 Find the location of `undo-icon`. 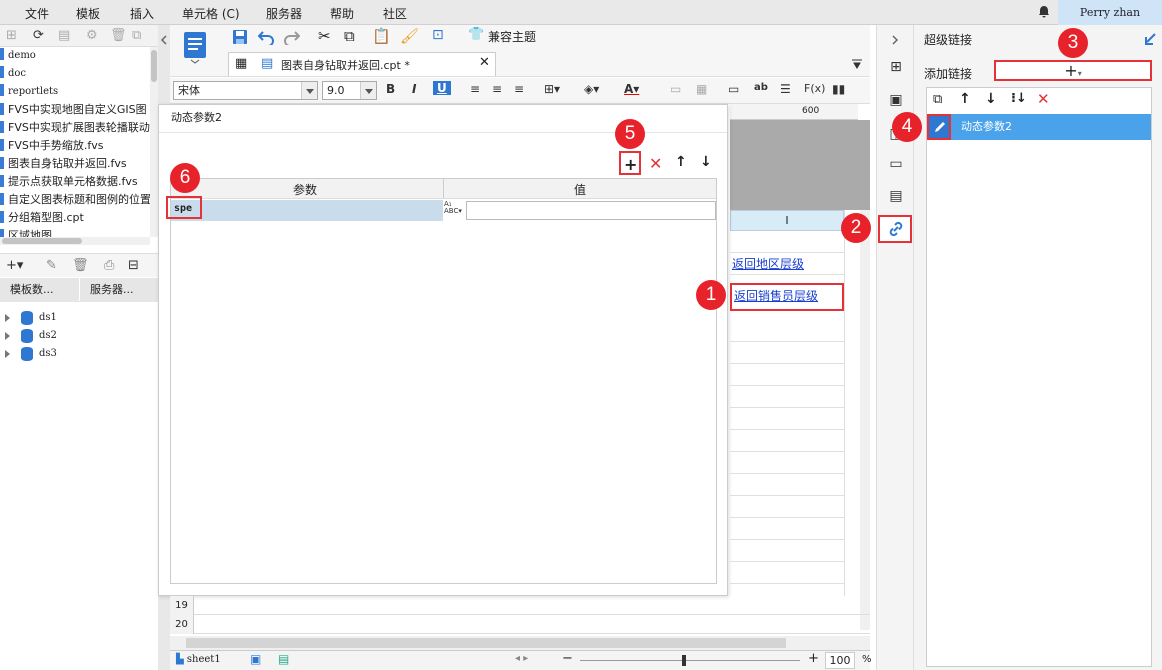

undo-icon is located at coordinates (266, 37).